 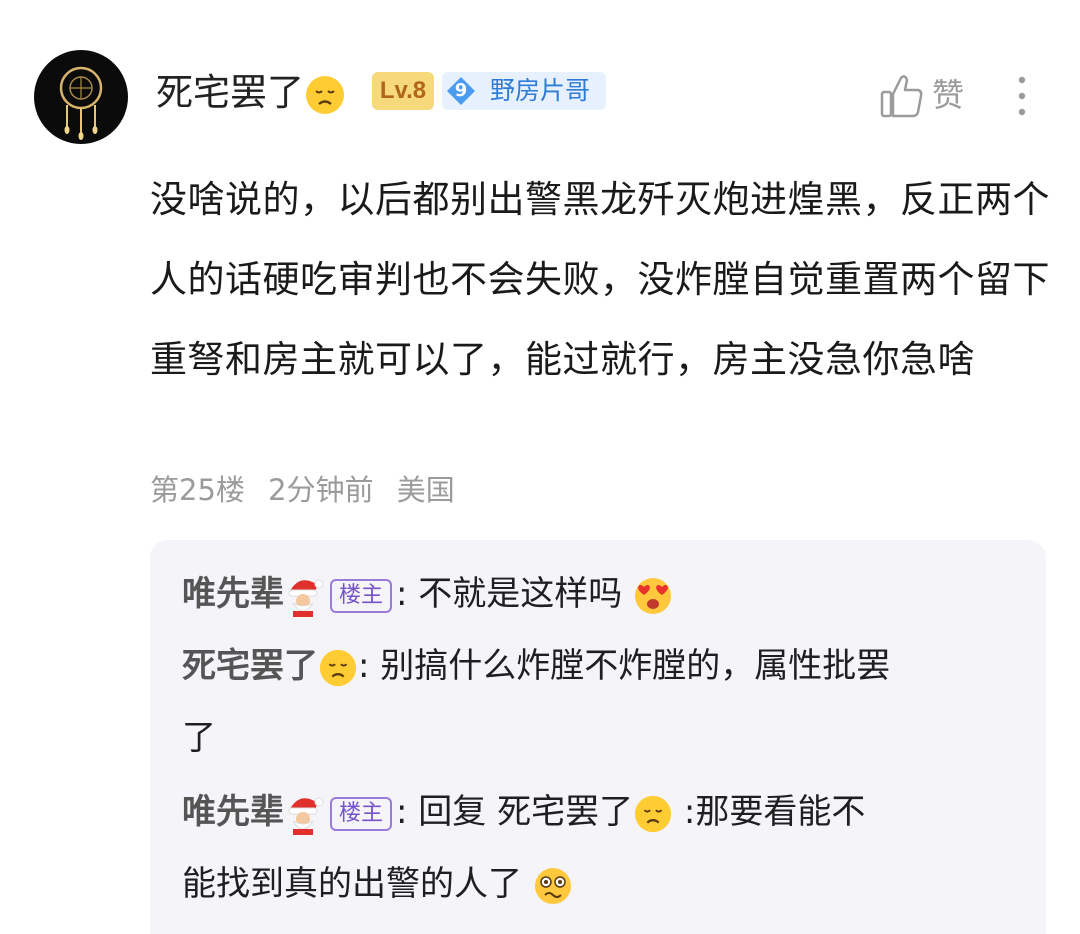 I want to click on comment-username: 死宅罢了, so click(x=251, y=93).